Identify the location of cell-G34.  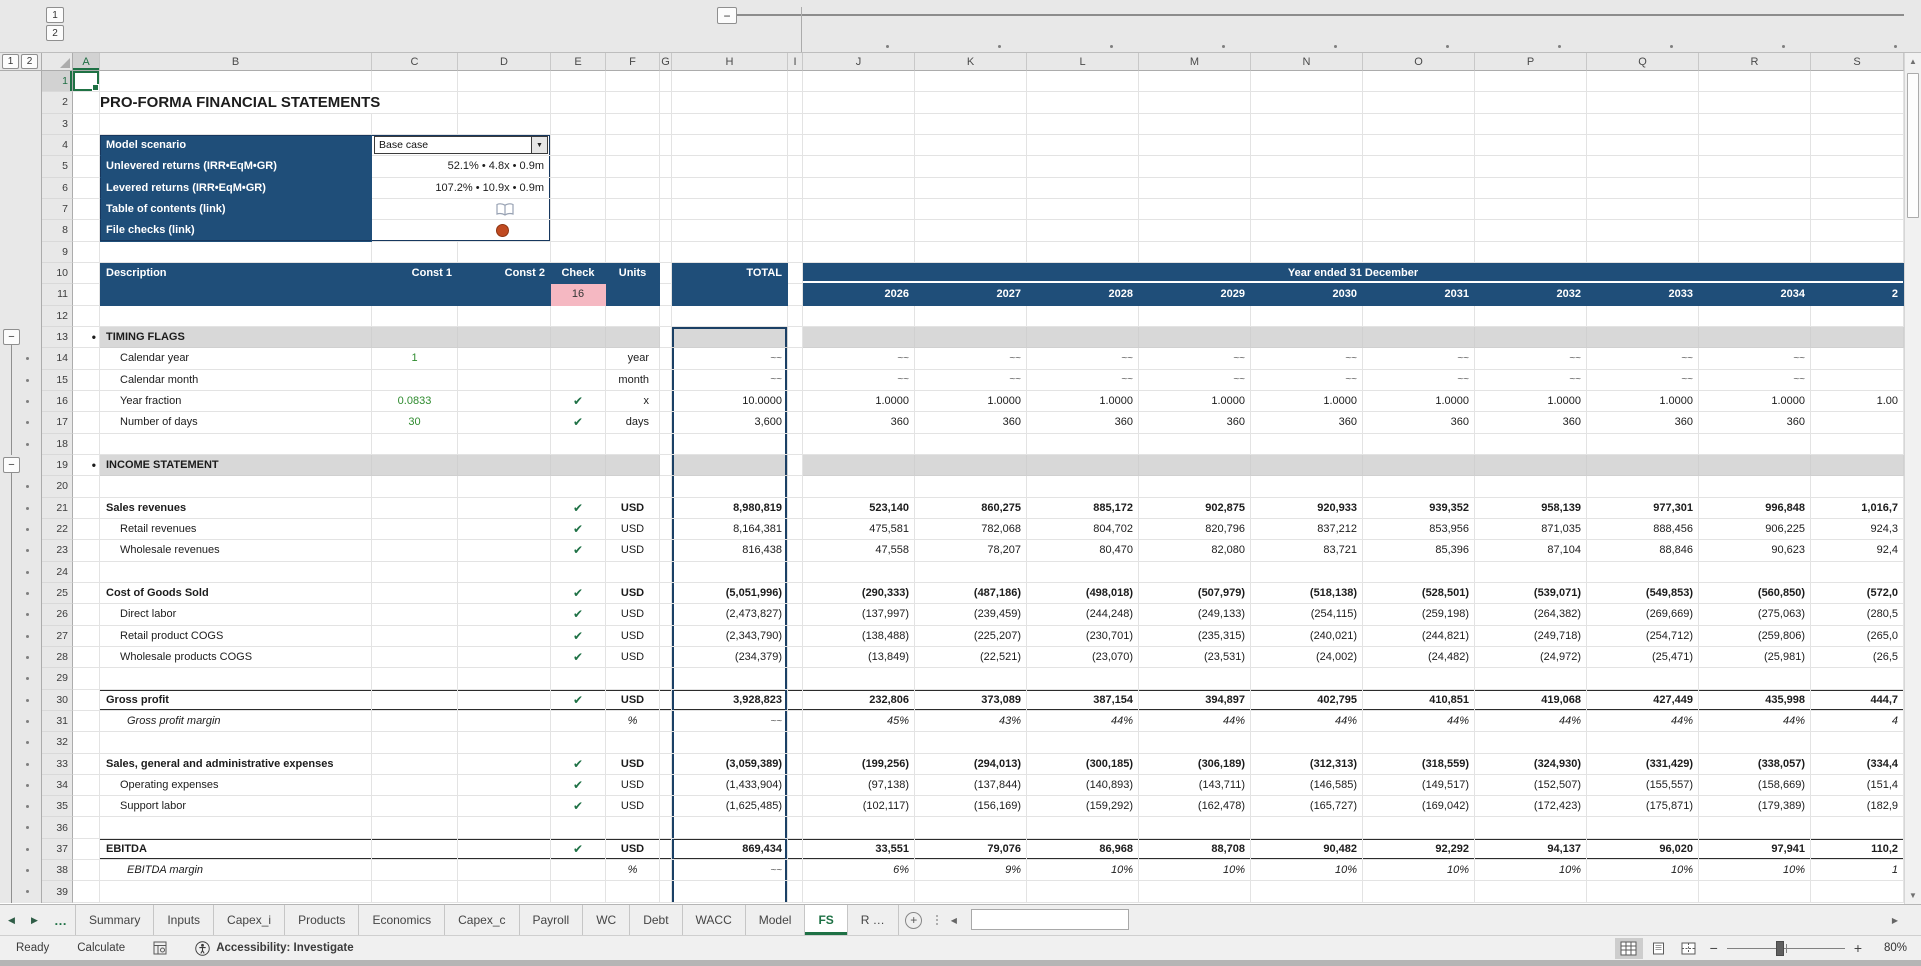
(666, 785).